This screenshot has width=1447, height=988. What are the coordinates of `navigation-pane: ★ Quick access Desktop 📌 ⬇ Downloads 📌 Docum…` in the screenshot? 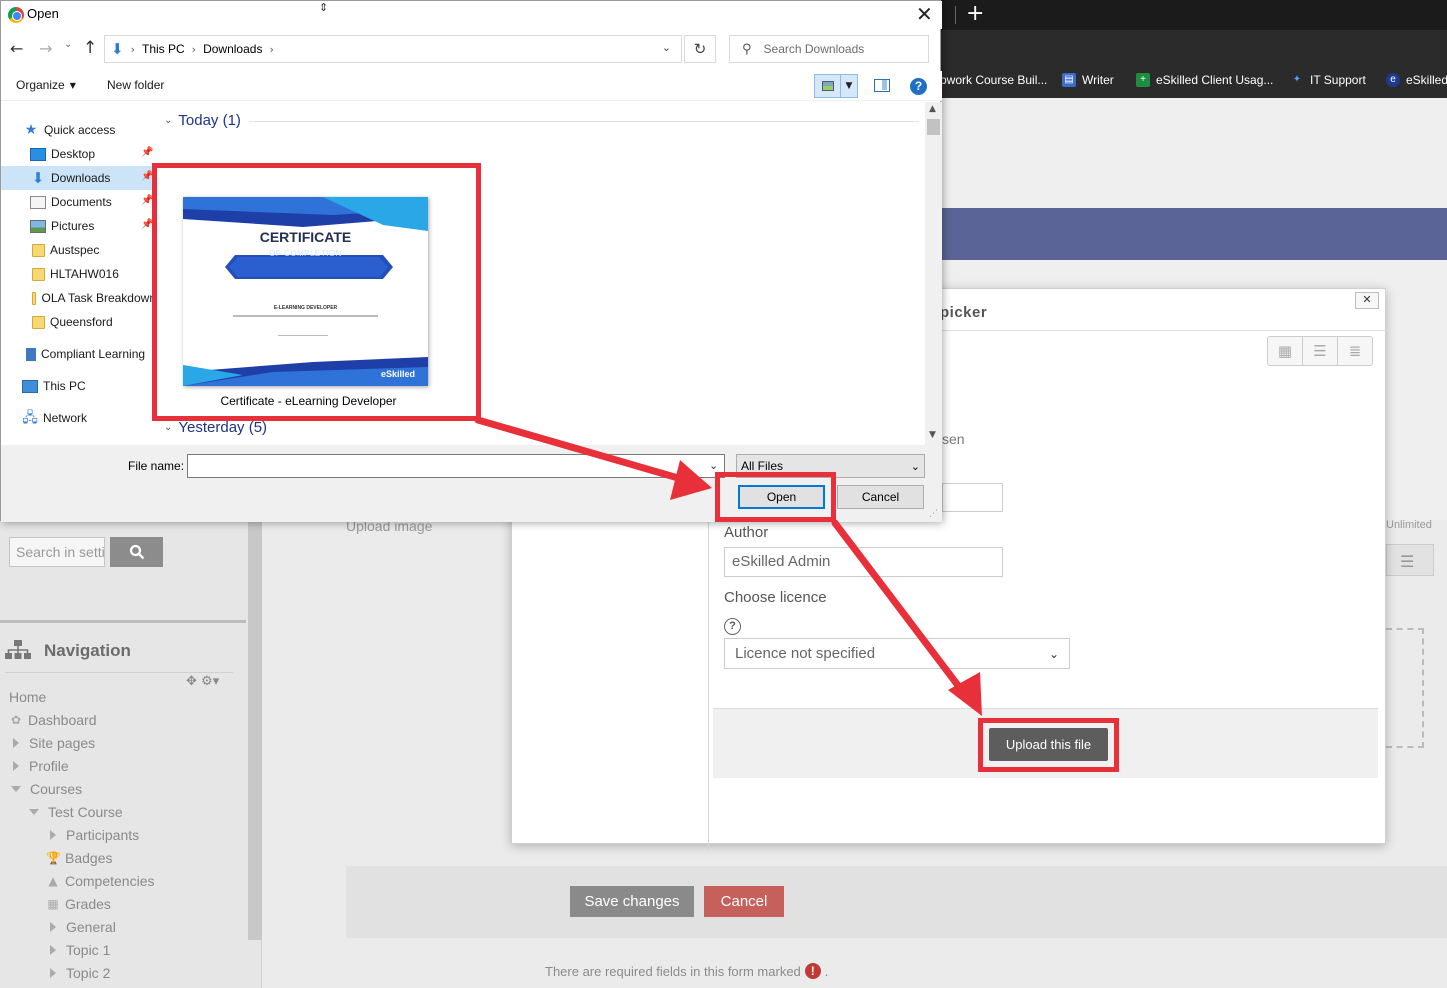 It's located at (78, 273).